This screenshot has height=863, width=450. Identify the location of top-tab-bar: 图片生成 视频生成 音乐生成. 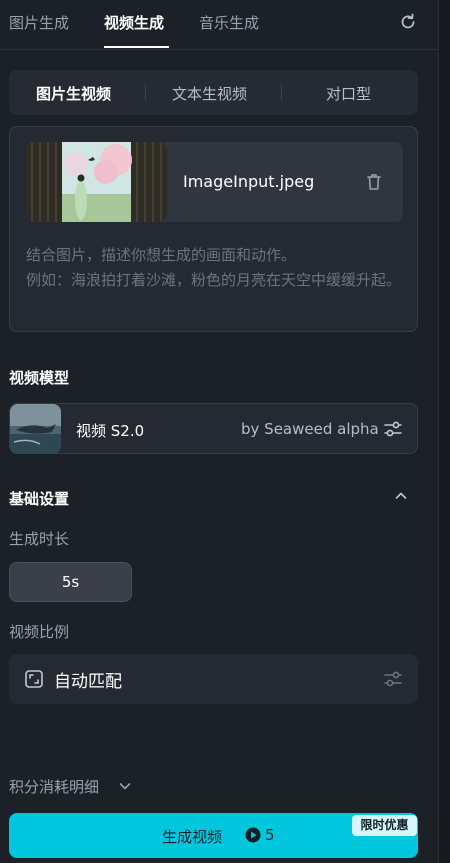
(219, 25).